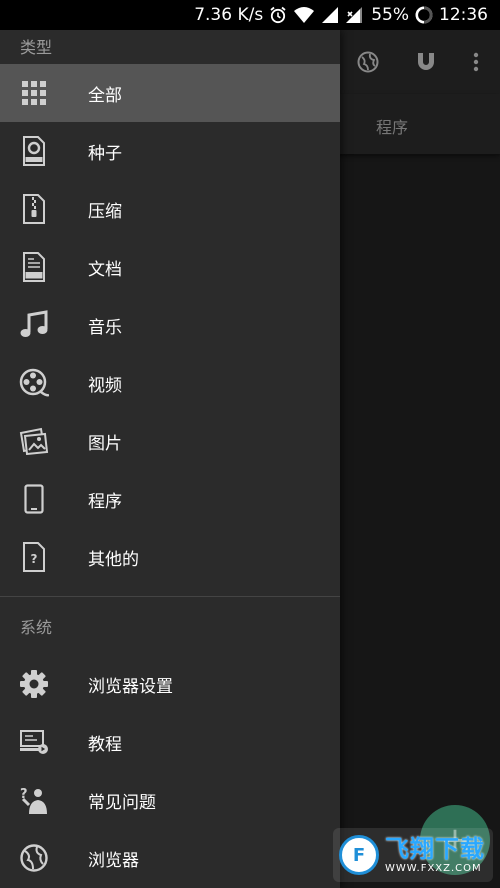 Image resolution: width=500 pixels, height=888 pixels. I want to click on grid-icon, so click(34, 93).